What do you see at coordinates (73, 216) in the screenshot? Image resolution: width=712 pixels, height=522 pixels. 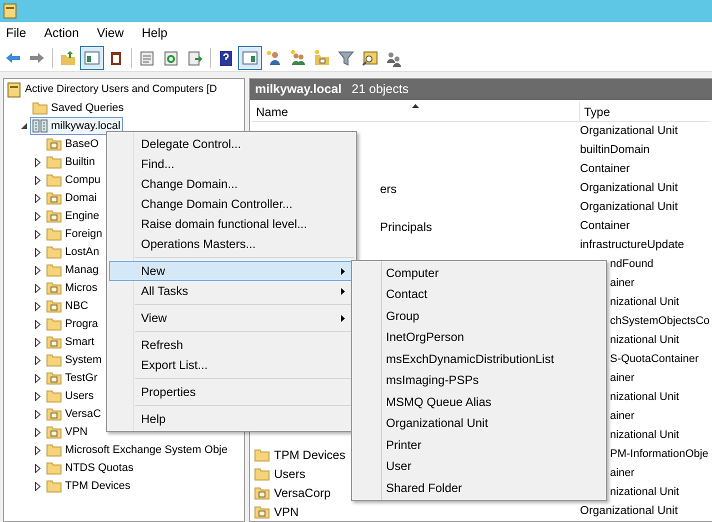 I see `tree-item: Engine` at bounding box center [73, 216].